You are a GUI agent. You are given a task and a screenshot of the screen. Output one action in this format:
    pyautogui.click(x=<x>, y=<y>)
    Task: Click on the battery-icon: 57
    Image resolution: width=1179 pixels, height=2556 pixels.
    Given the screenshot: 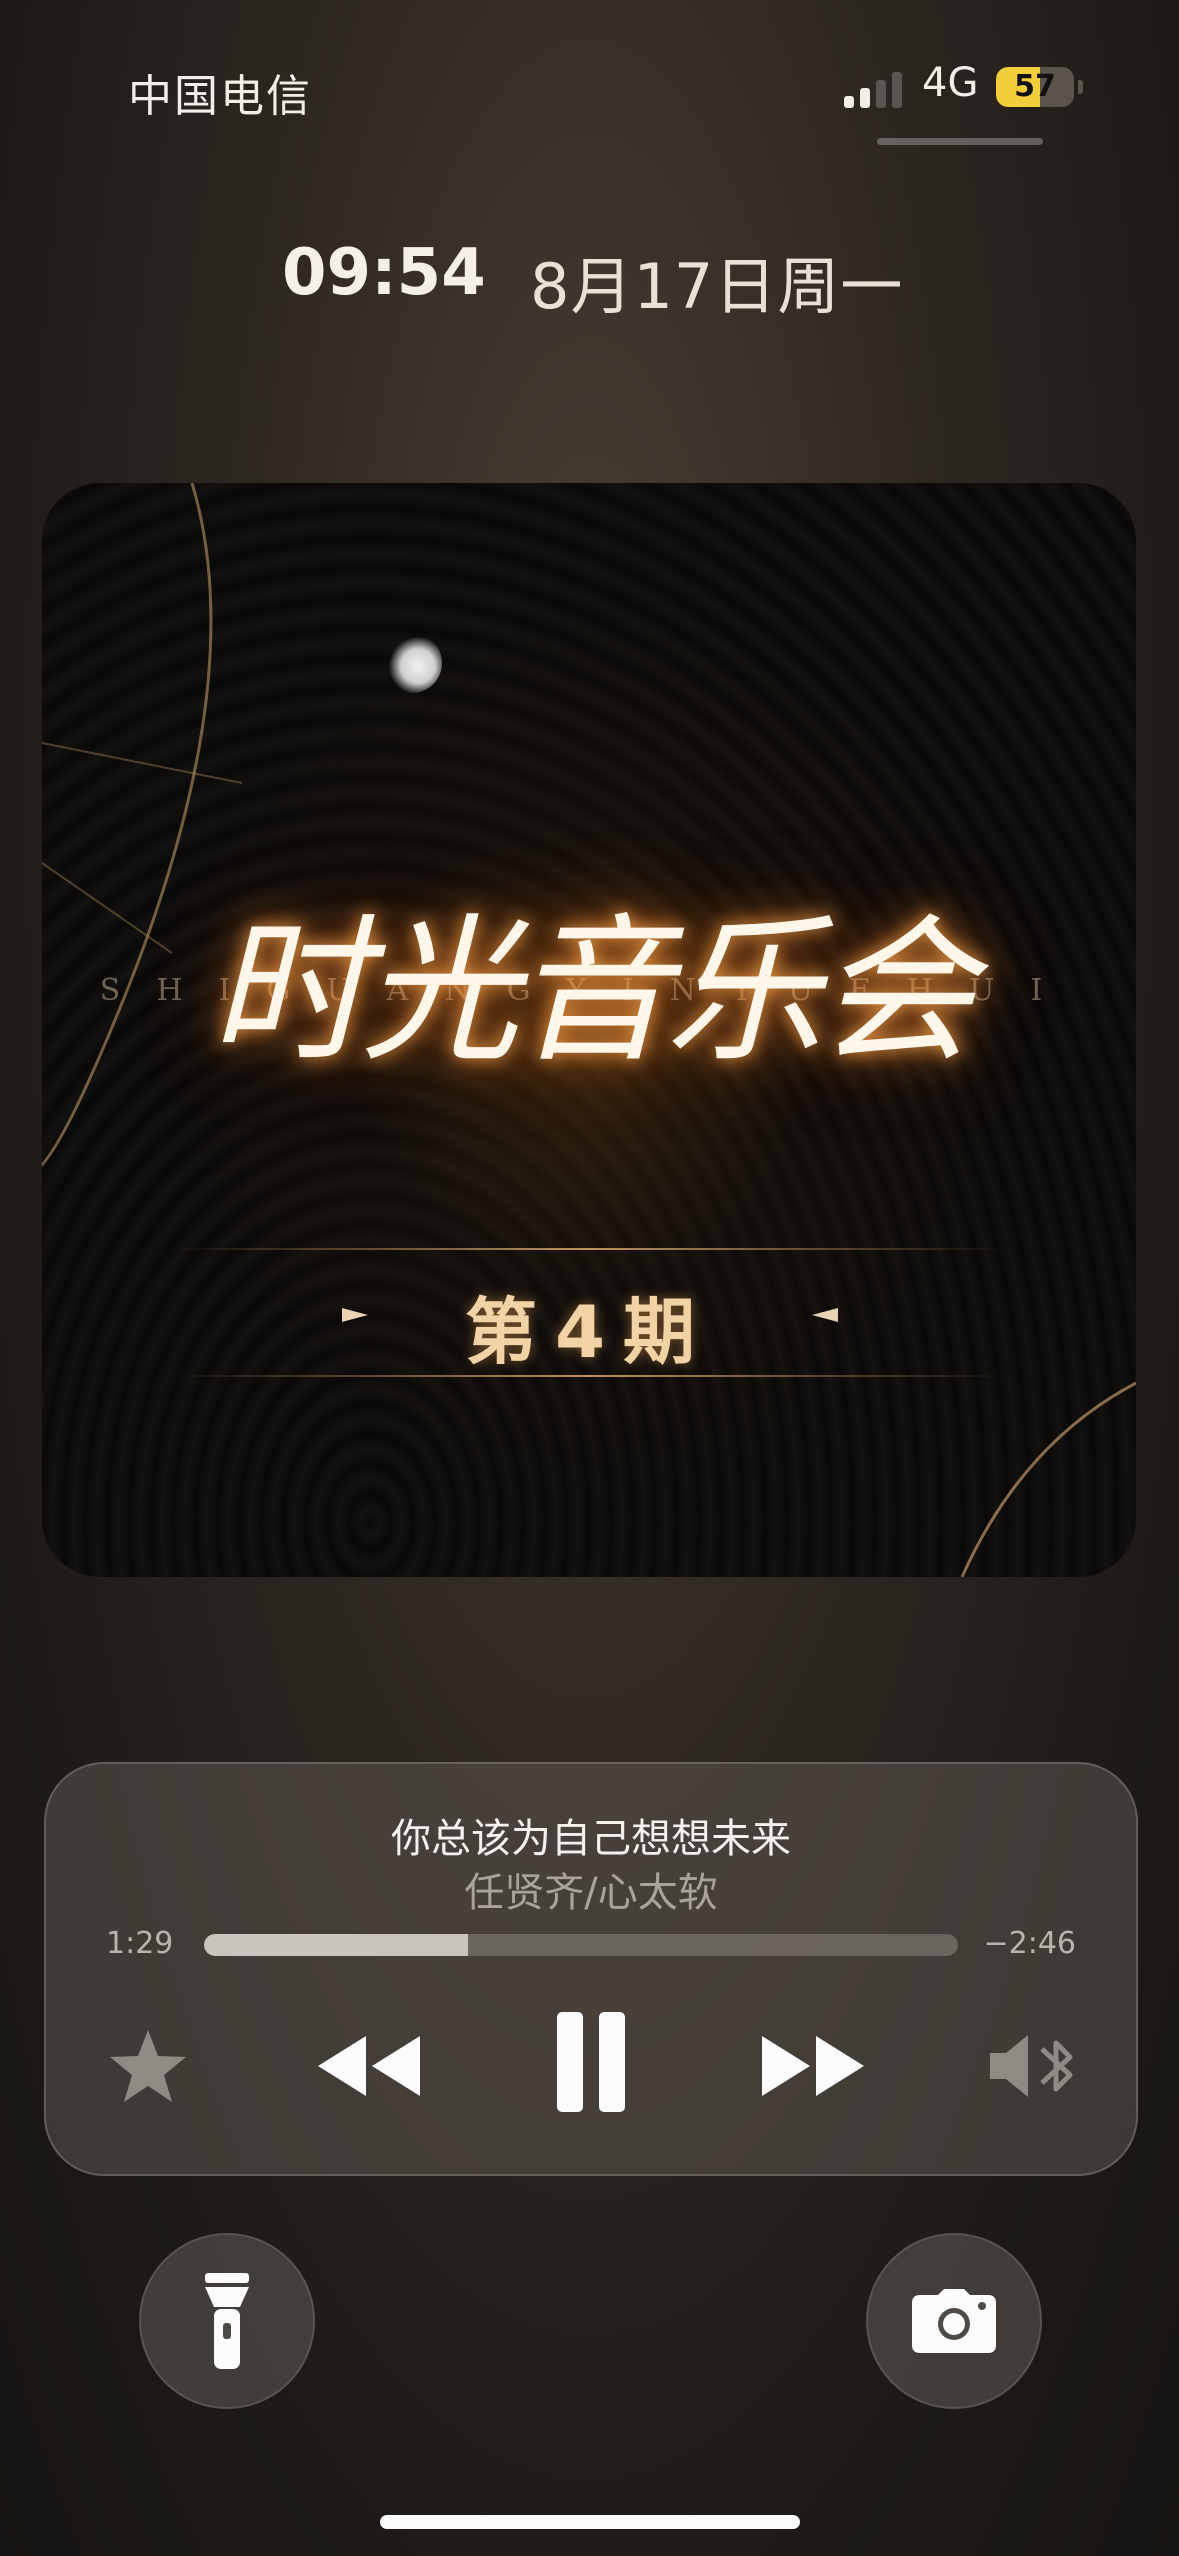 What is the action you would take?
    pyautogui.click(x=1035, y=87)
    